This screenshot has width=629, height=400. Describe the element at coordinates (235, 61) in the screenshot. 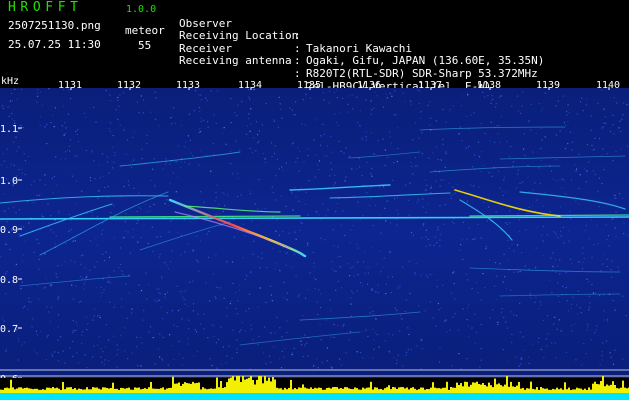

I see `info-key: Receiving antenna` at that location.